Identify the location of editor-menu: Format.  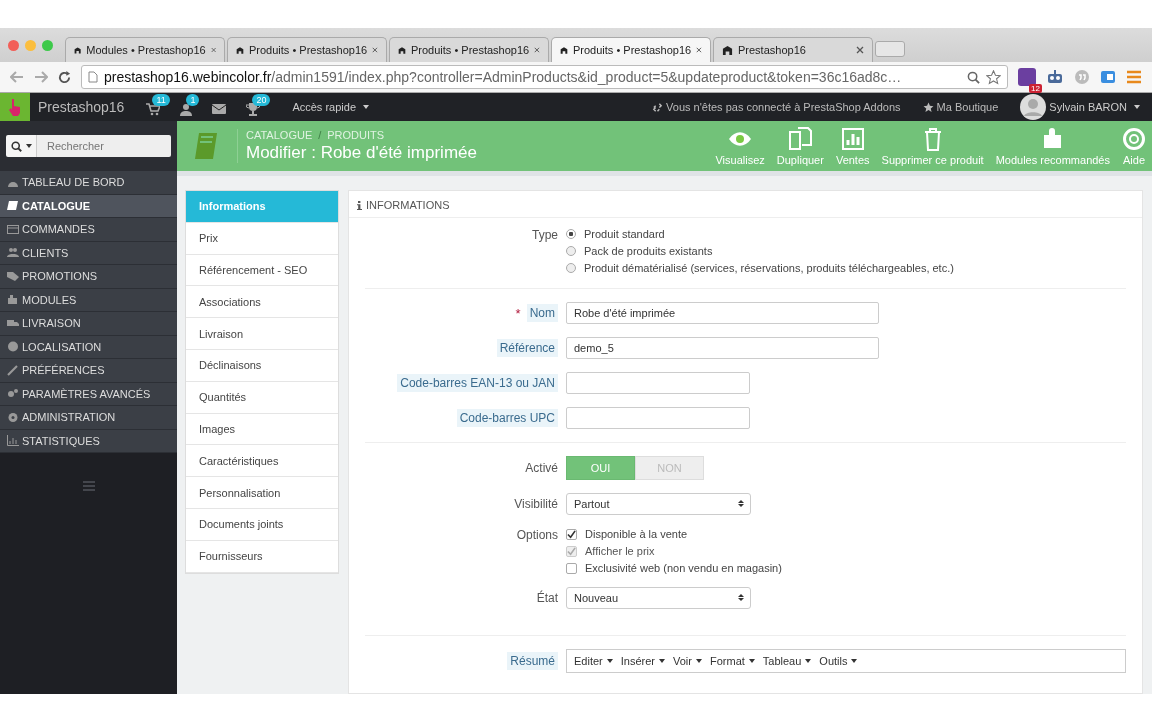
(732, 661).